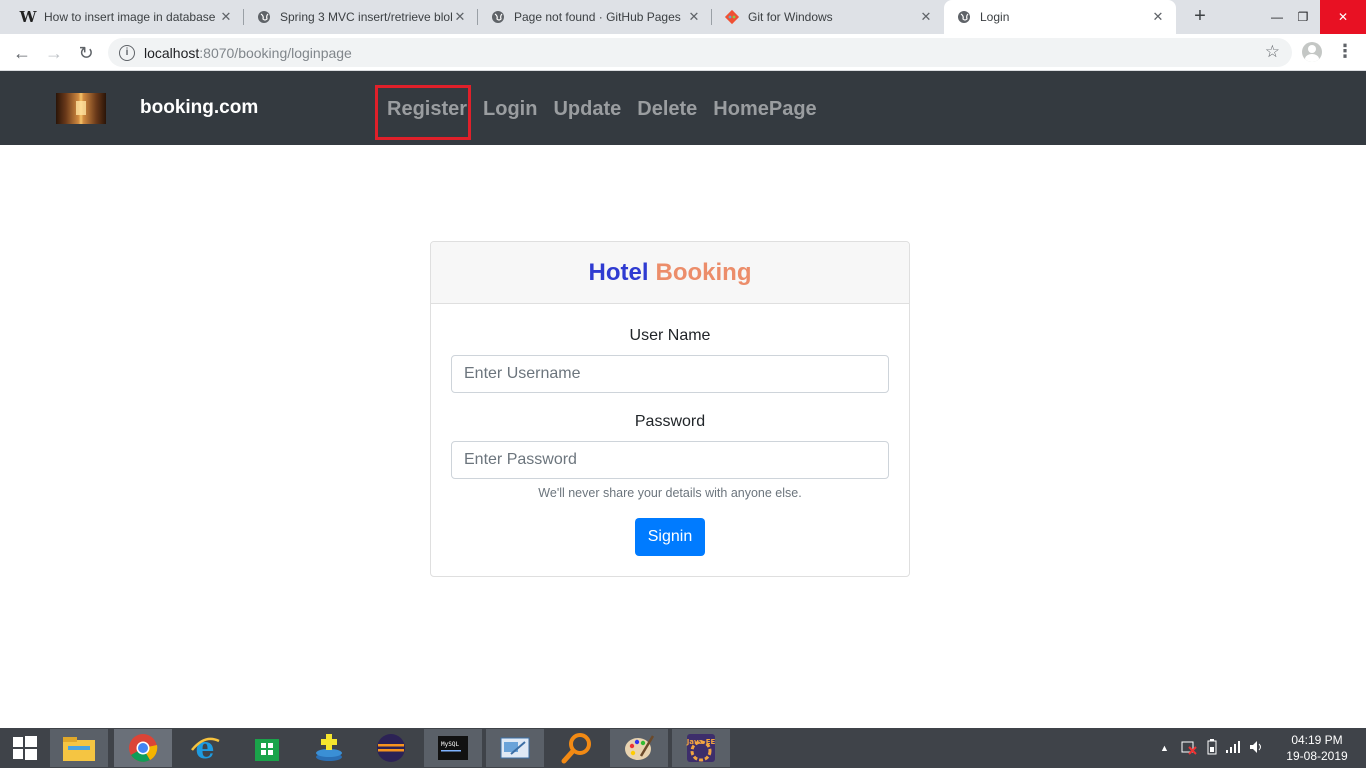 The width and height of the screenshot is (1366, 768). What do you see at coordinates (597, 17) in the screenshot?
I see `tab-title: Page not found · GitHub Pages` at bounding box center [597, 17].